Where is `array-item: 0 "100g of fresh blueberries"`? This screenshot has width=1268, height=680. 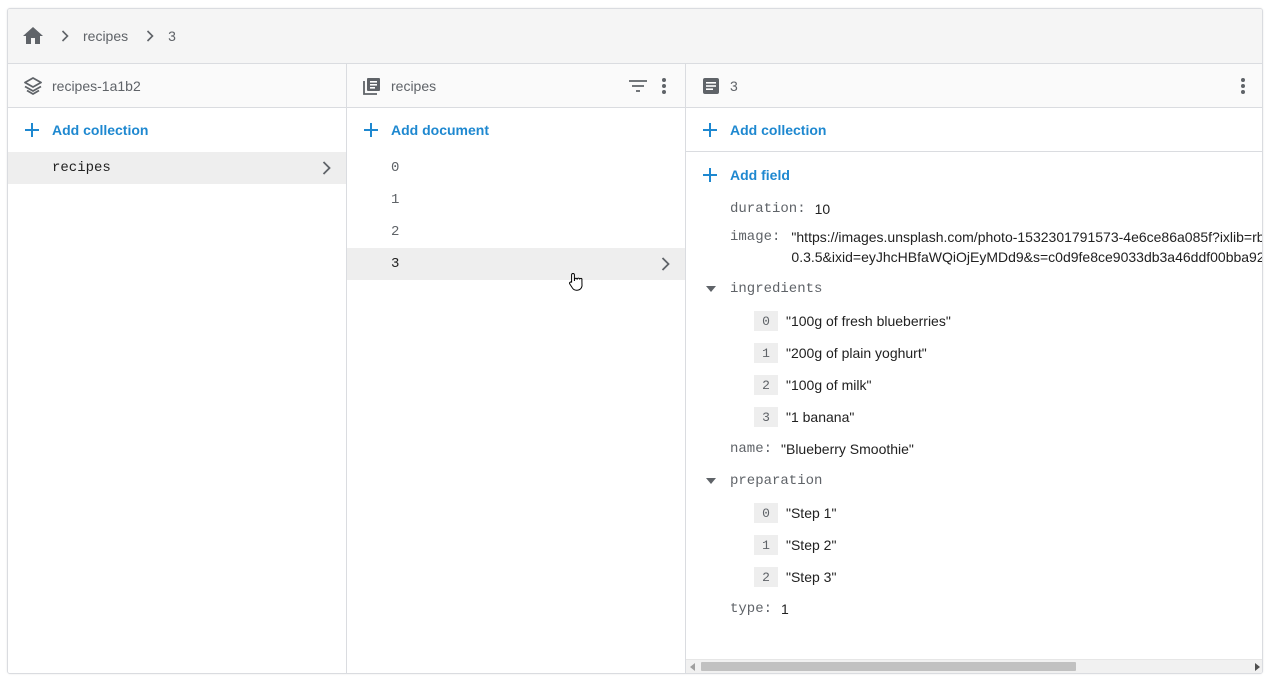
array-item: 0 "100g of fresh blueberries" is located at coordinates (852, 321).